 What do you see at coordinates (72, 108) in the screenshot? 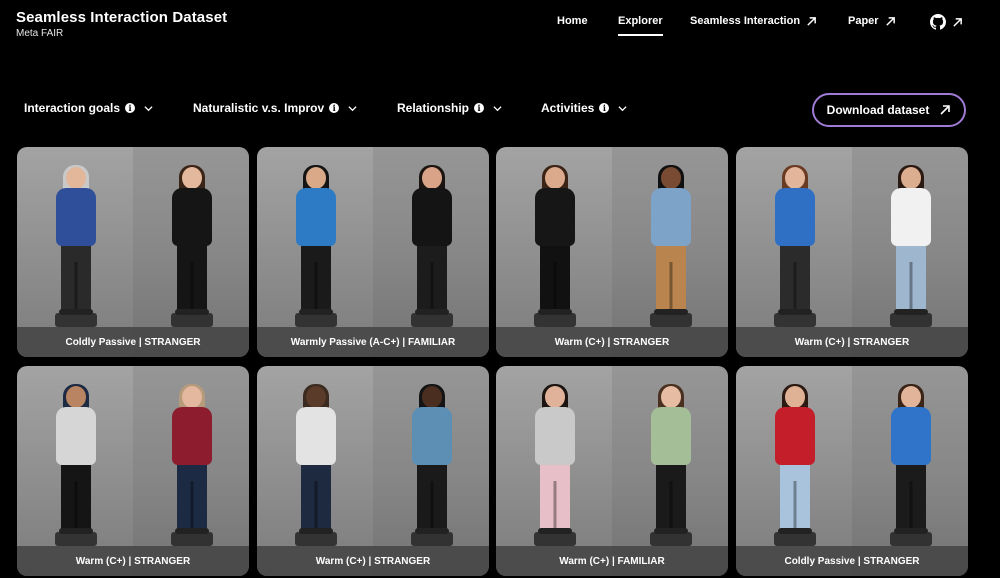
I see `filter-label: Interaction goals` at bounding box center [72, 108].